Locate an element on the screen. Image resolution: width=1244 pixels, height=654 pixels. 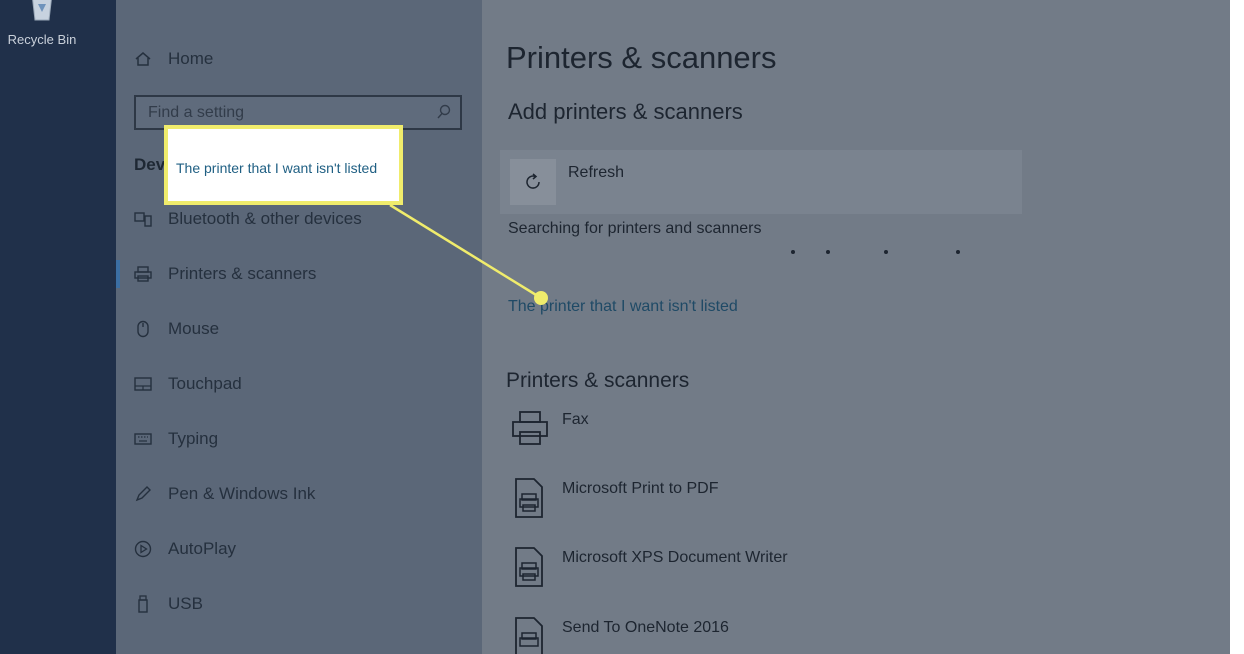
printer-not-listed-link: The printer that I want isn't listed is located at coordinates (623, 307).